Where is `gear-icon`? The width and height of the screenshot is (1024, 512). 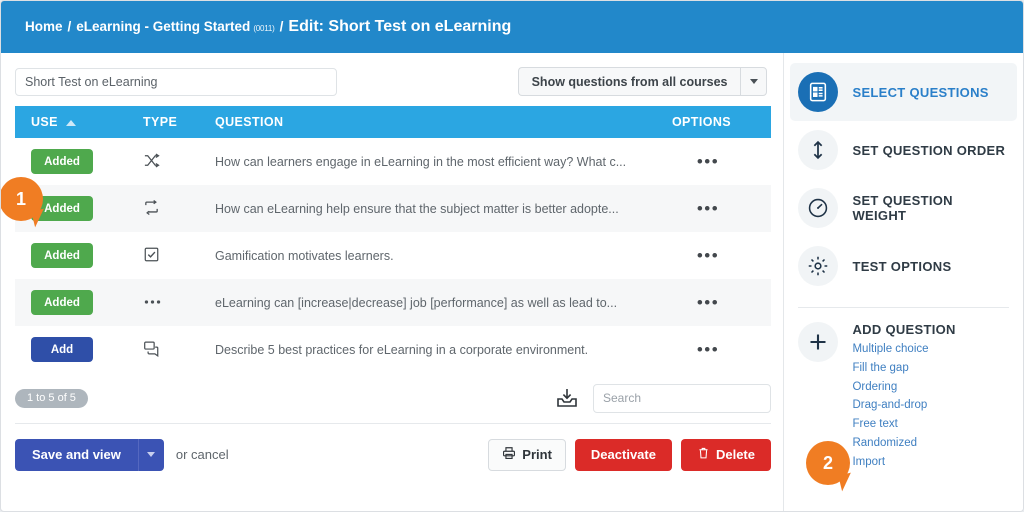
gear-icon is located at coordinates (818, 266).